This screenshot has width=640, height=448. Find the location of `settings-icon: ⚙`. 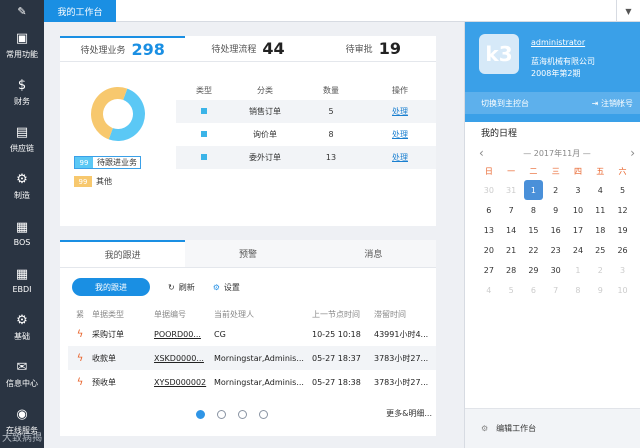

settings-icon: ⚙ is located at coordinates (22, 320).